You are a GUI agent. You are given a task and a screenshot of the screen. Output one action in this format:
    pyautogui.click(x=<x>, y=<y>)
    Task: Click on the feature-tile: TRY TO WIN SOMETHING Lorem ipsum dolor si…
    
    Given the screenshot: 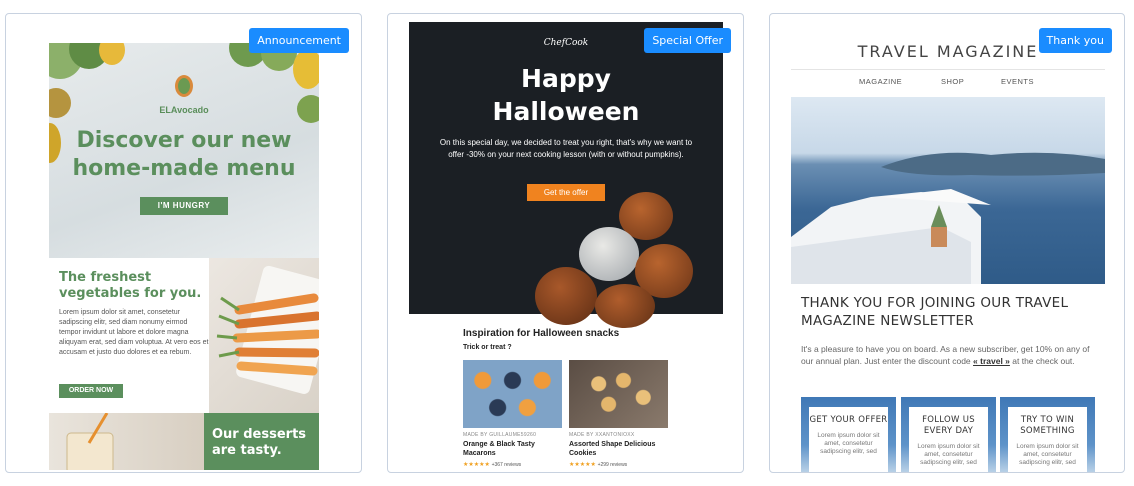 What is the action you would take?
    pyautogui.click(x=1047, y=434)
    